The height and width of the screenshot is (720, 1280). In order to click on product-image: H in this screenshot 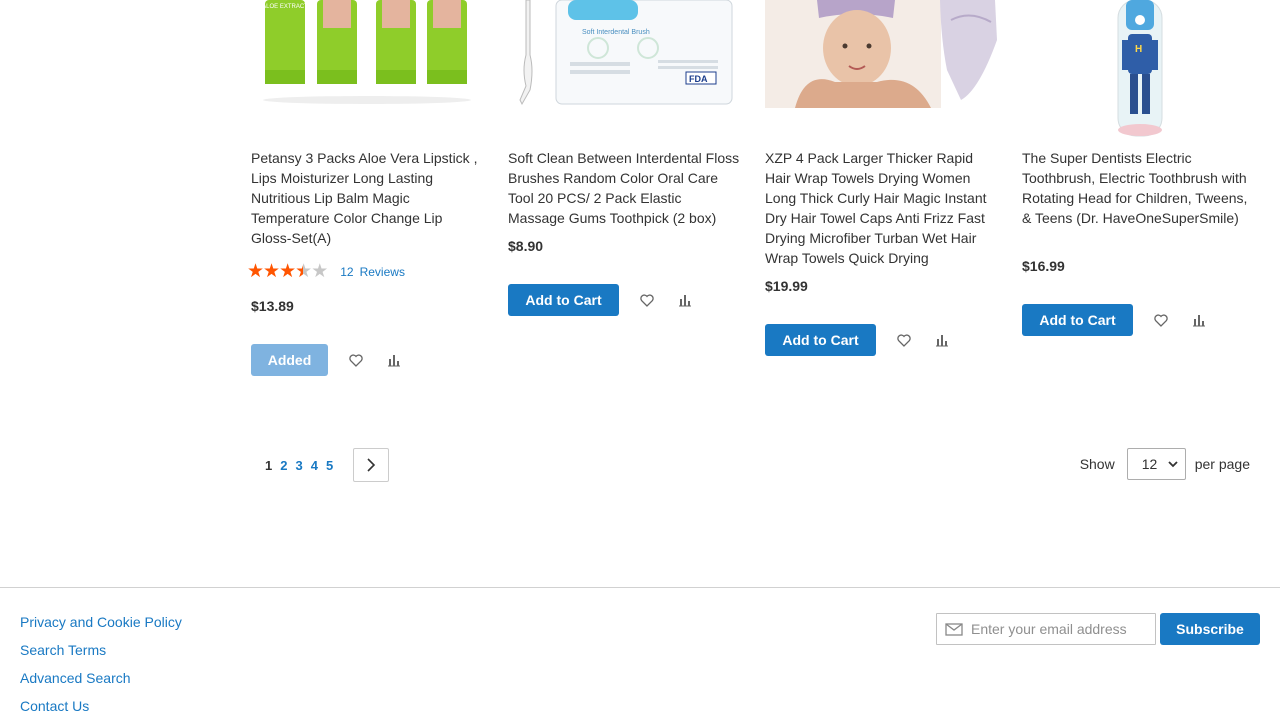, I will do `click(1138, 70)`.